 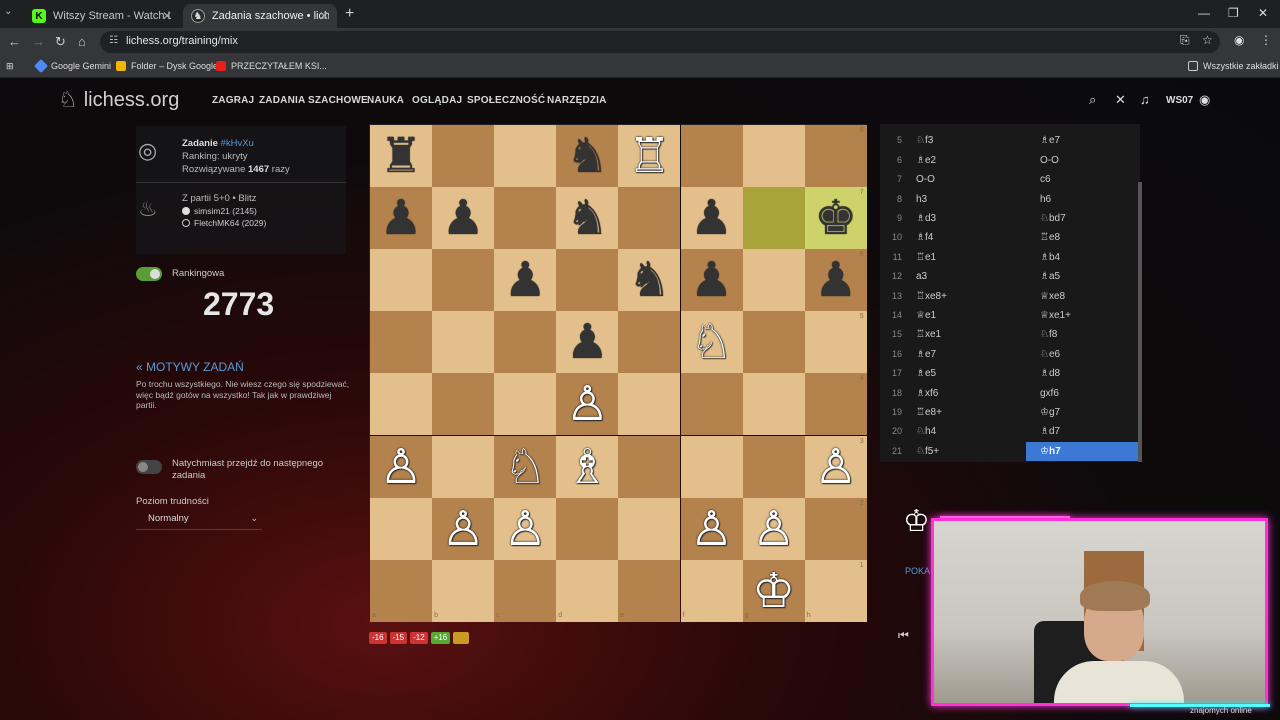 I want to click on profile-icon: ◉, so click(x=1239, y=40).